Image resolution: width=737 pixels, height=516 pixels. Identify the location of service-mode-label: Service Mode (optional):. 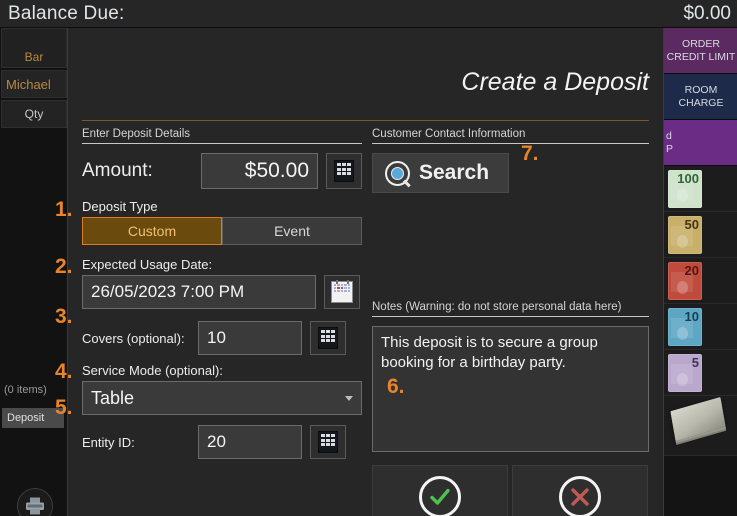
(152, 370).